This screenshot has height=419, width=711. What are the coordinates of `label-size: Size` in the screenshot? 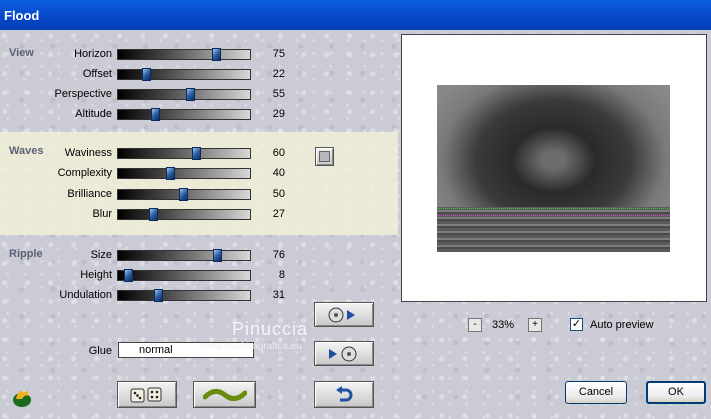 It's located at (101, 255).